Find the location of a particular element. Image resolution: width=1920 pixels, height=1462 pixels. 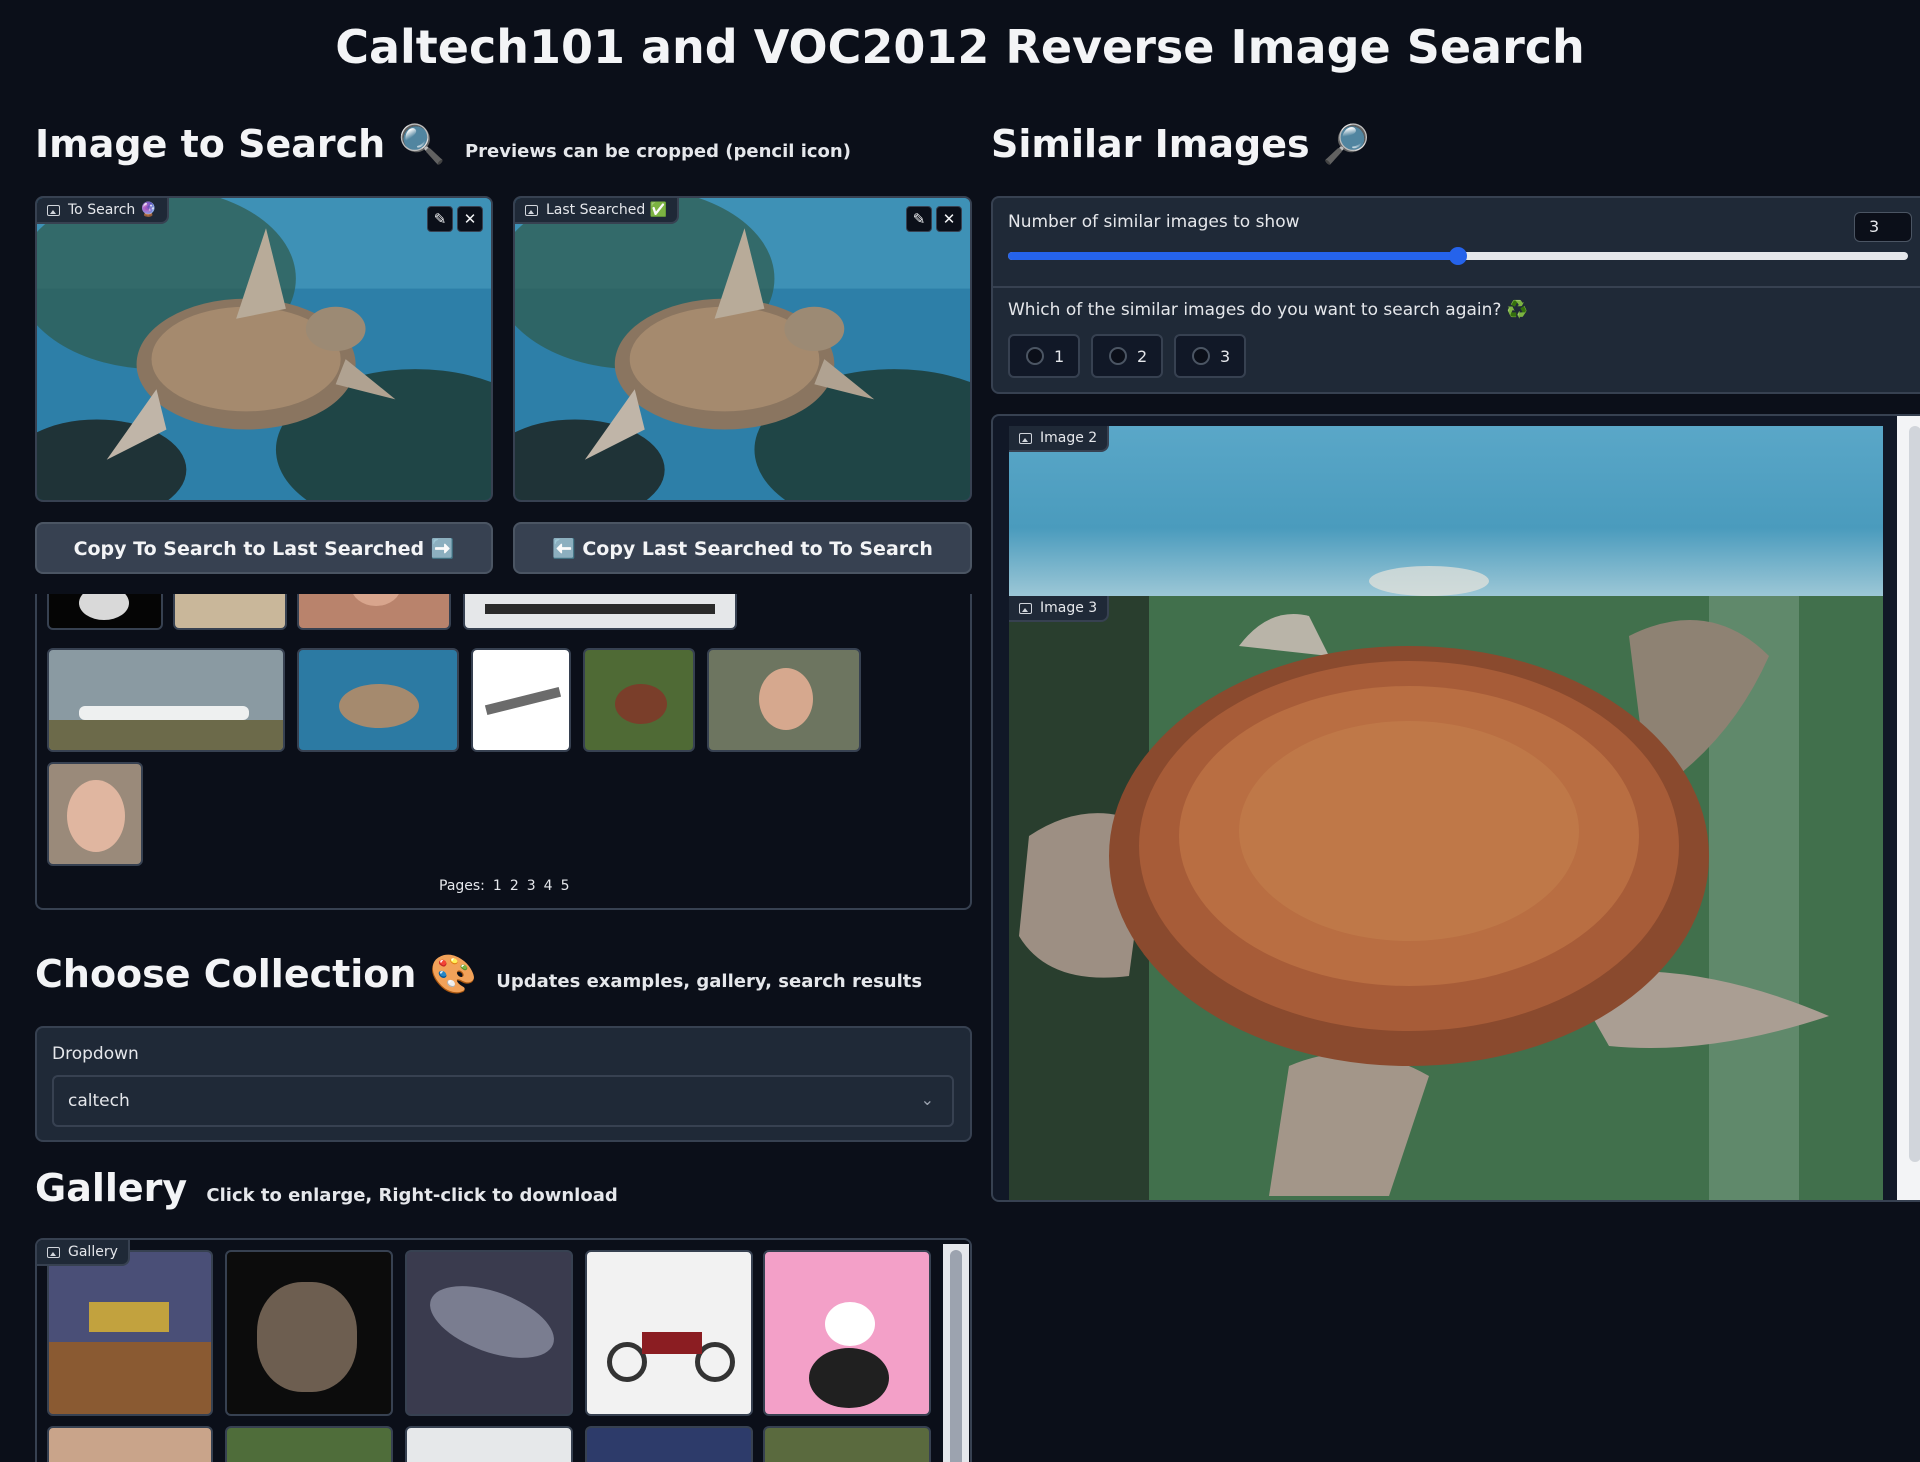

image-3-label: Image 3 is located at coordinates (1059, 609).